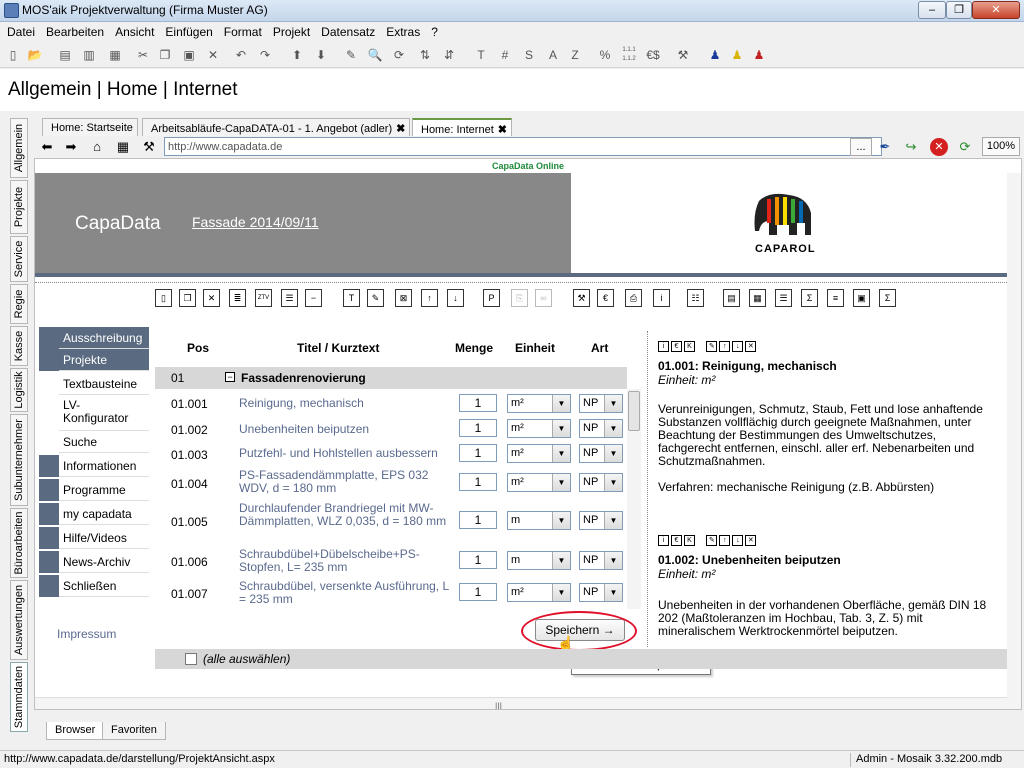 This screenshot has width=1024, height=768. What do you see at coordinates (95, 442) in the screenshot?
I see `menu-item-suche: Suche` at bounding box center [95, 442].